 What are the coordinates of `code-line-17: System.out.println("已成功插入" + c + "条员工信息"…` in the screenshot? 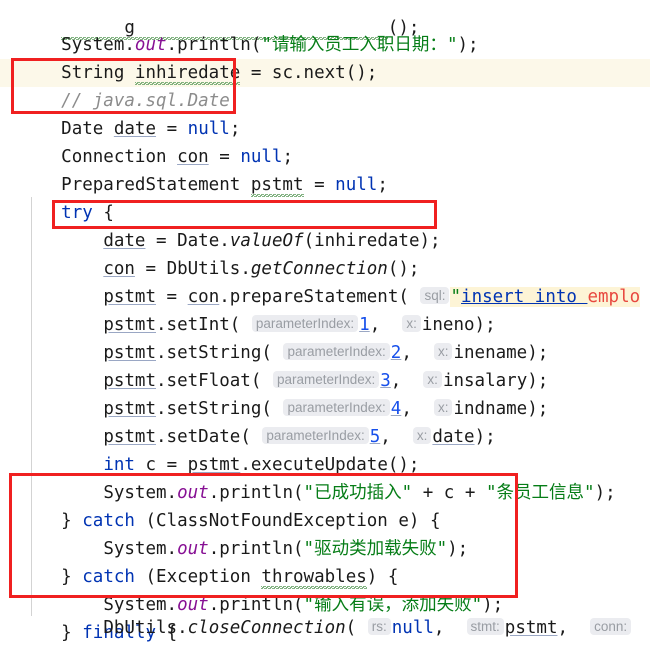 It's located at (359, 493).